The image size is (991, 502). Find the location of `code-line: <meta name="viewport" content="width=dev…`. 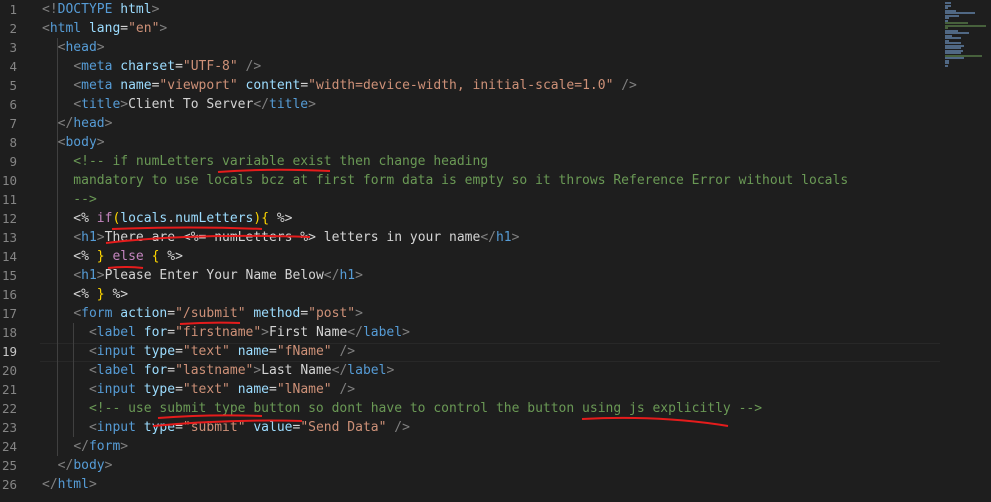

code-line: <meta name="viewport" content="width=dev… is located at coordinates (339, 85).